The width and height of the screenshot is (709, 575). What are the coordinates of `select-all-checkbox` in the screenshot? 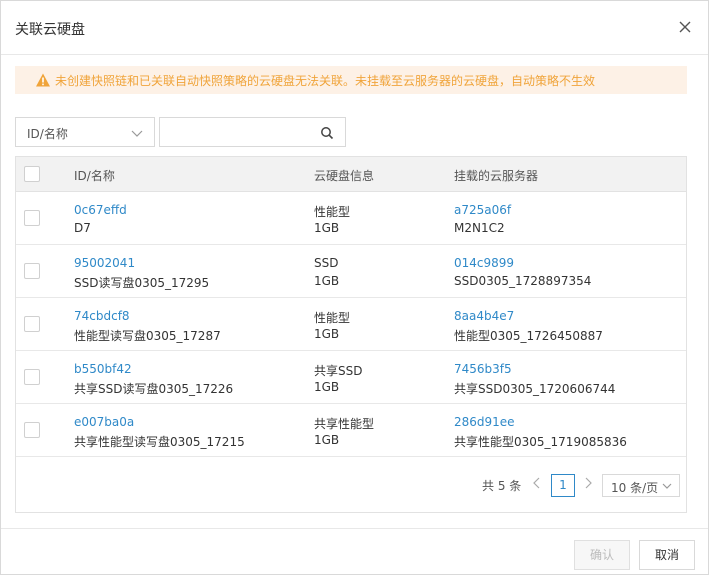 It's located at (32, 174).